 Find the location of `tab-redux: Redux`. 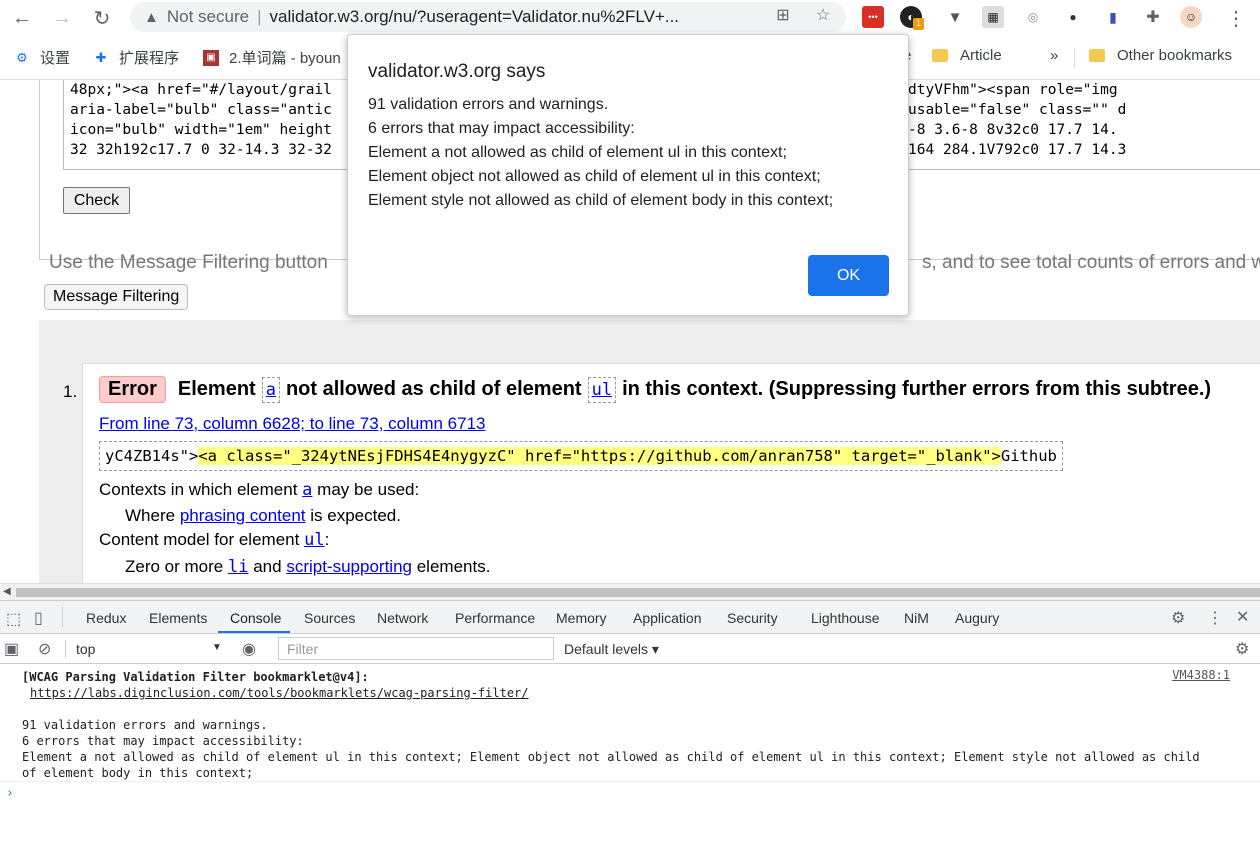

tab-redux: Redux is located at coordinates (106, 618).